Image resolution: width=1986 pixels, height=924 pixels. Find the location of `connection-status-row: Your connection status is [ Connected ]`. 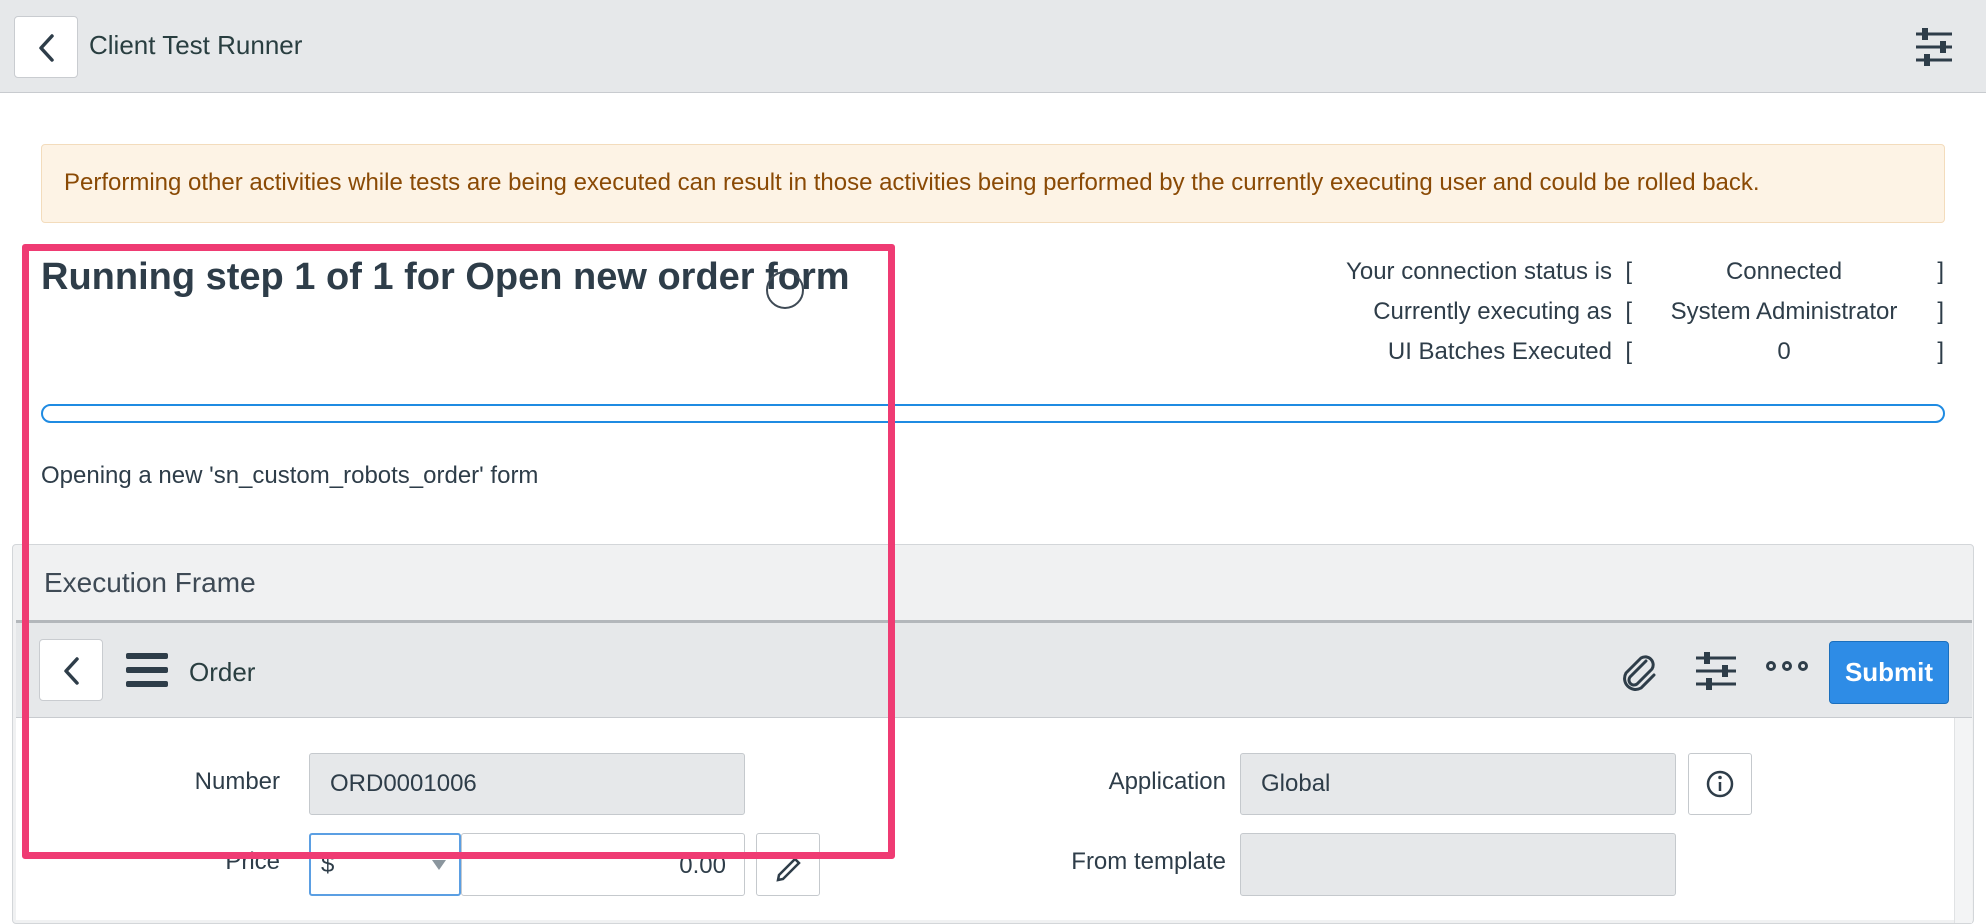

connection-status-row: Your connection status is [ Connected ] is located at coordinates (1494, 276).